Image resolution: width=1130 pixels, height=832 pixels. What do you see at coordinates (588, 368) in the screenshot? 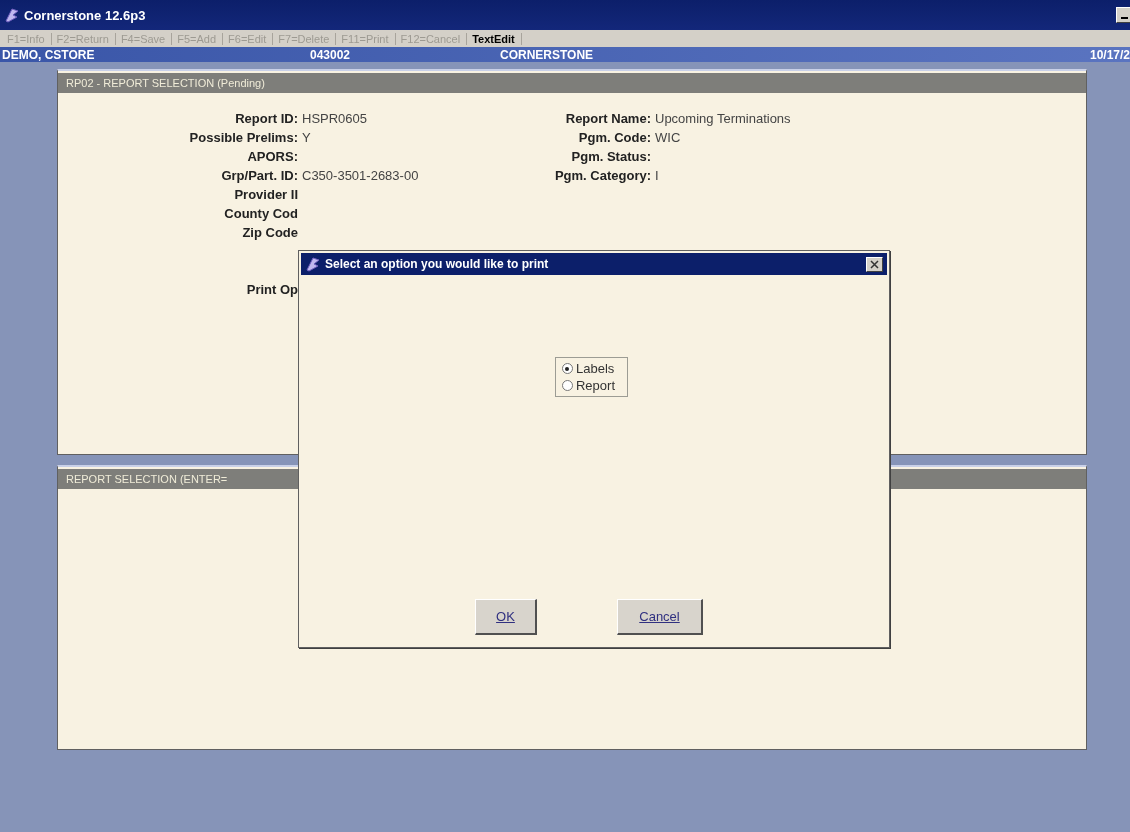
I see `radio-option: Labels` at bounding box center [588, 368].